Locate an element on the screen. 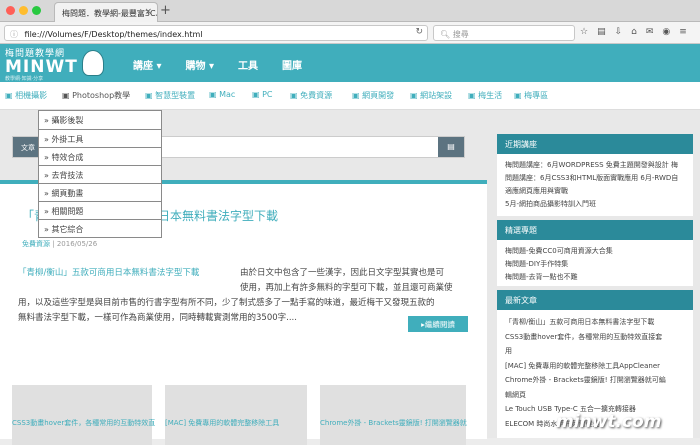 This screenshot has width=700, height=445. new-tab-button: + is located at coordinates (165, 10).